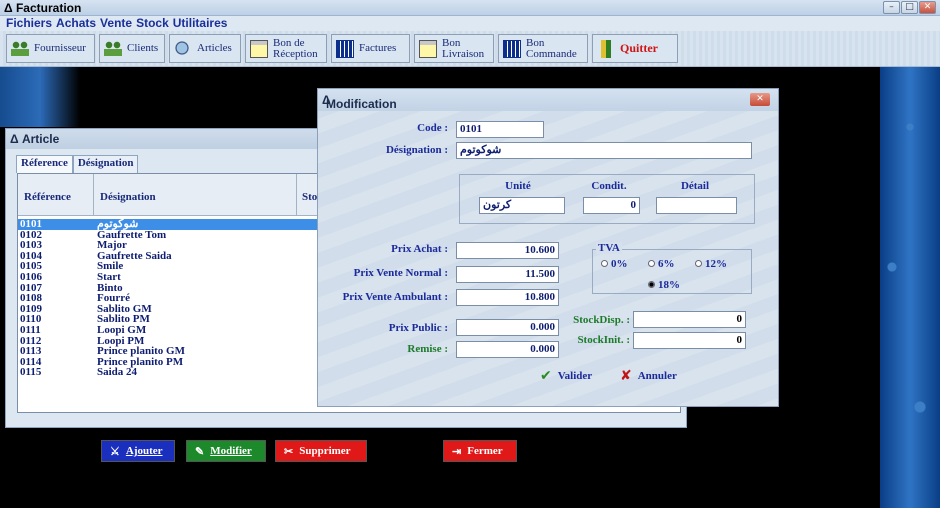 The width and height of the screenshot is (940, 508). What do you see at coordinates (689, 340) in the screenshot?
I see `stock-init-field: 0` at bounding box center [689, 340].